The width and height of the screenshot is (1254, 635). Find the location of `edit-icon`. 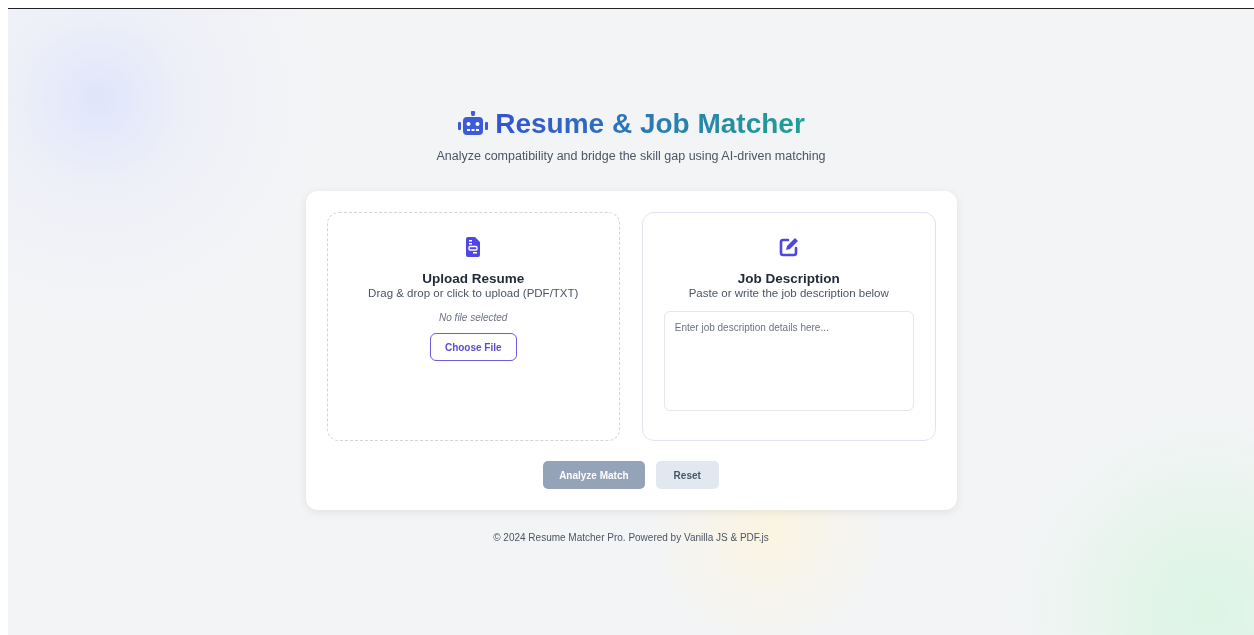

edit-icon is located at coordinates (788, 247).